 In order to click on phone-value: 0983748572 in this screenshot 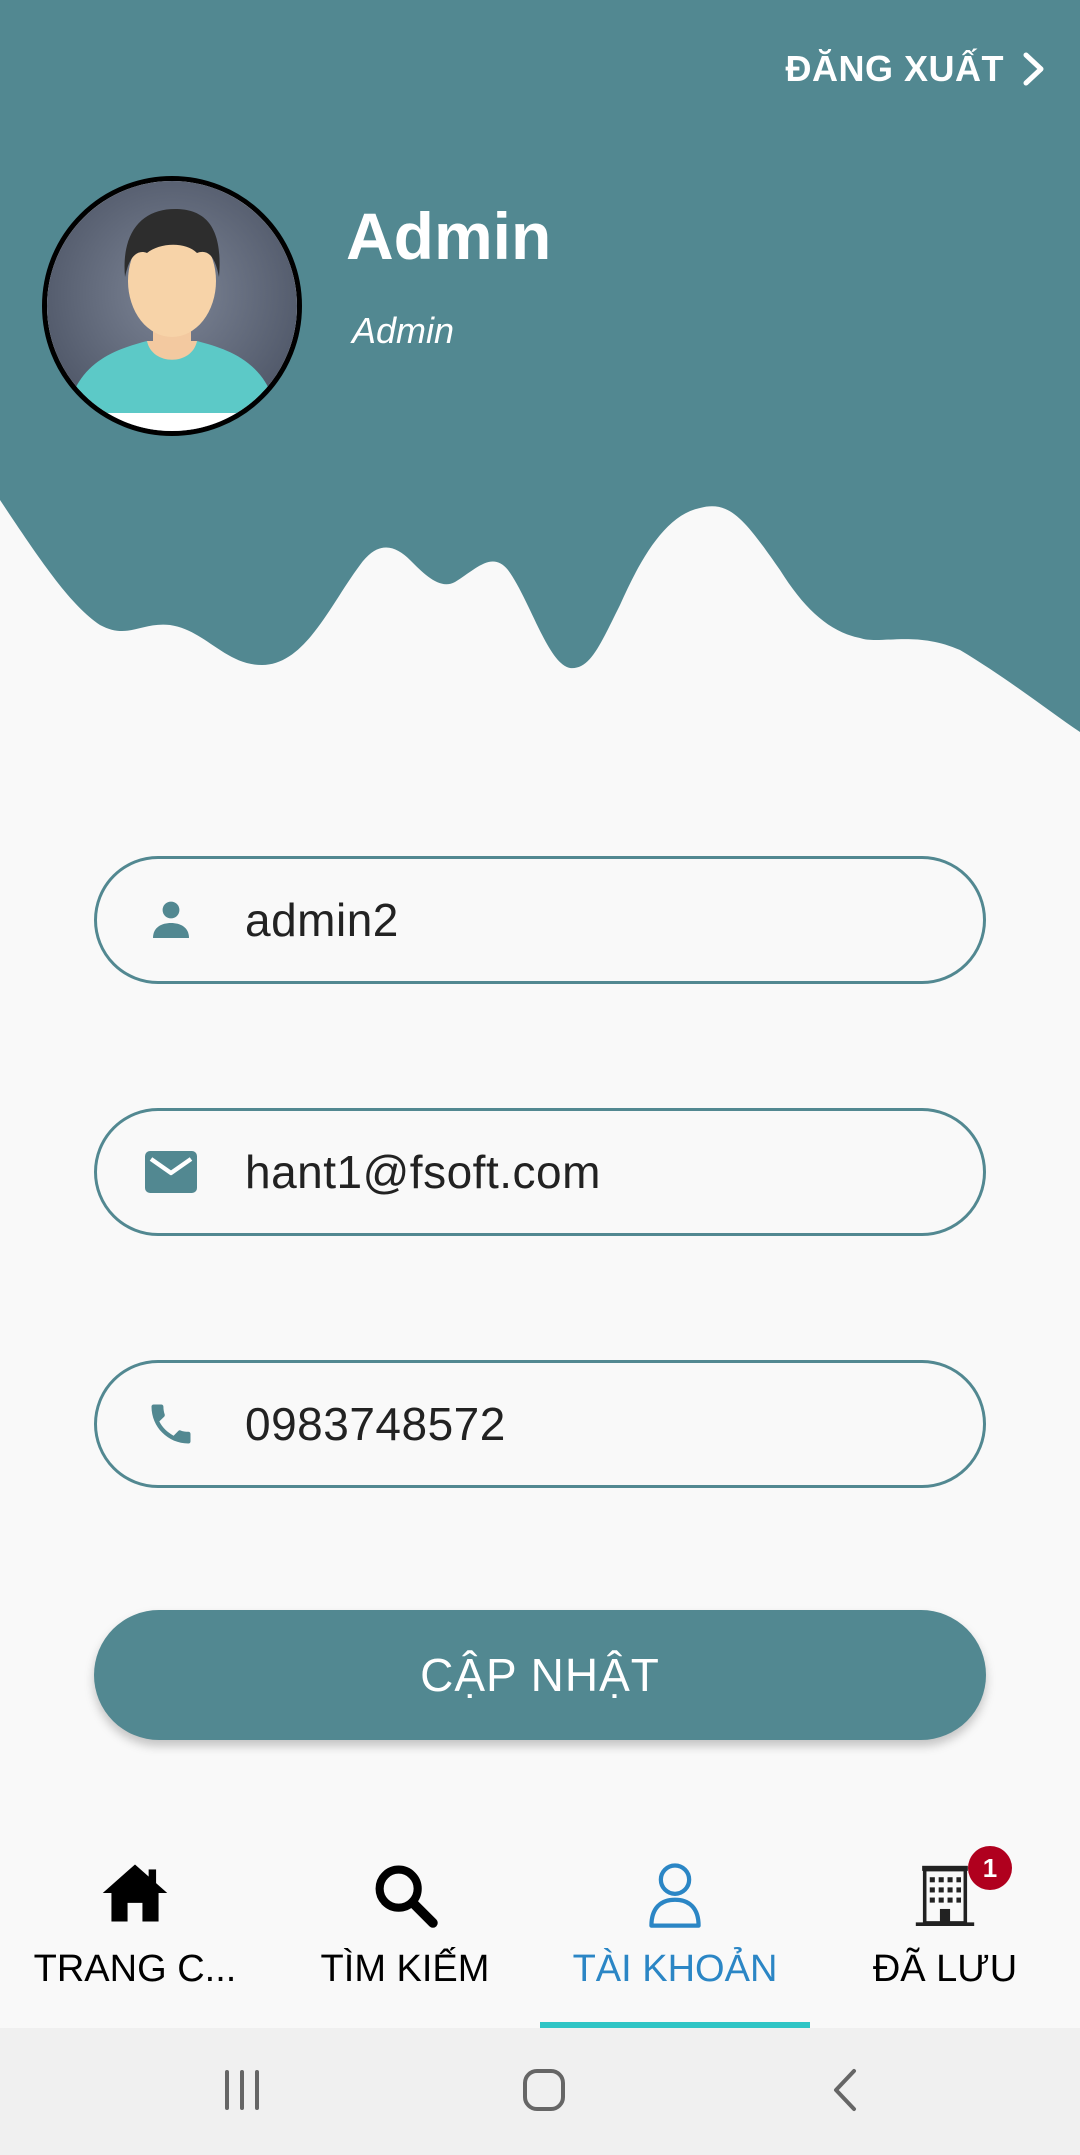, I will do `click(375, 1424)`.